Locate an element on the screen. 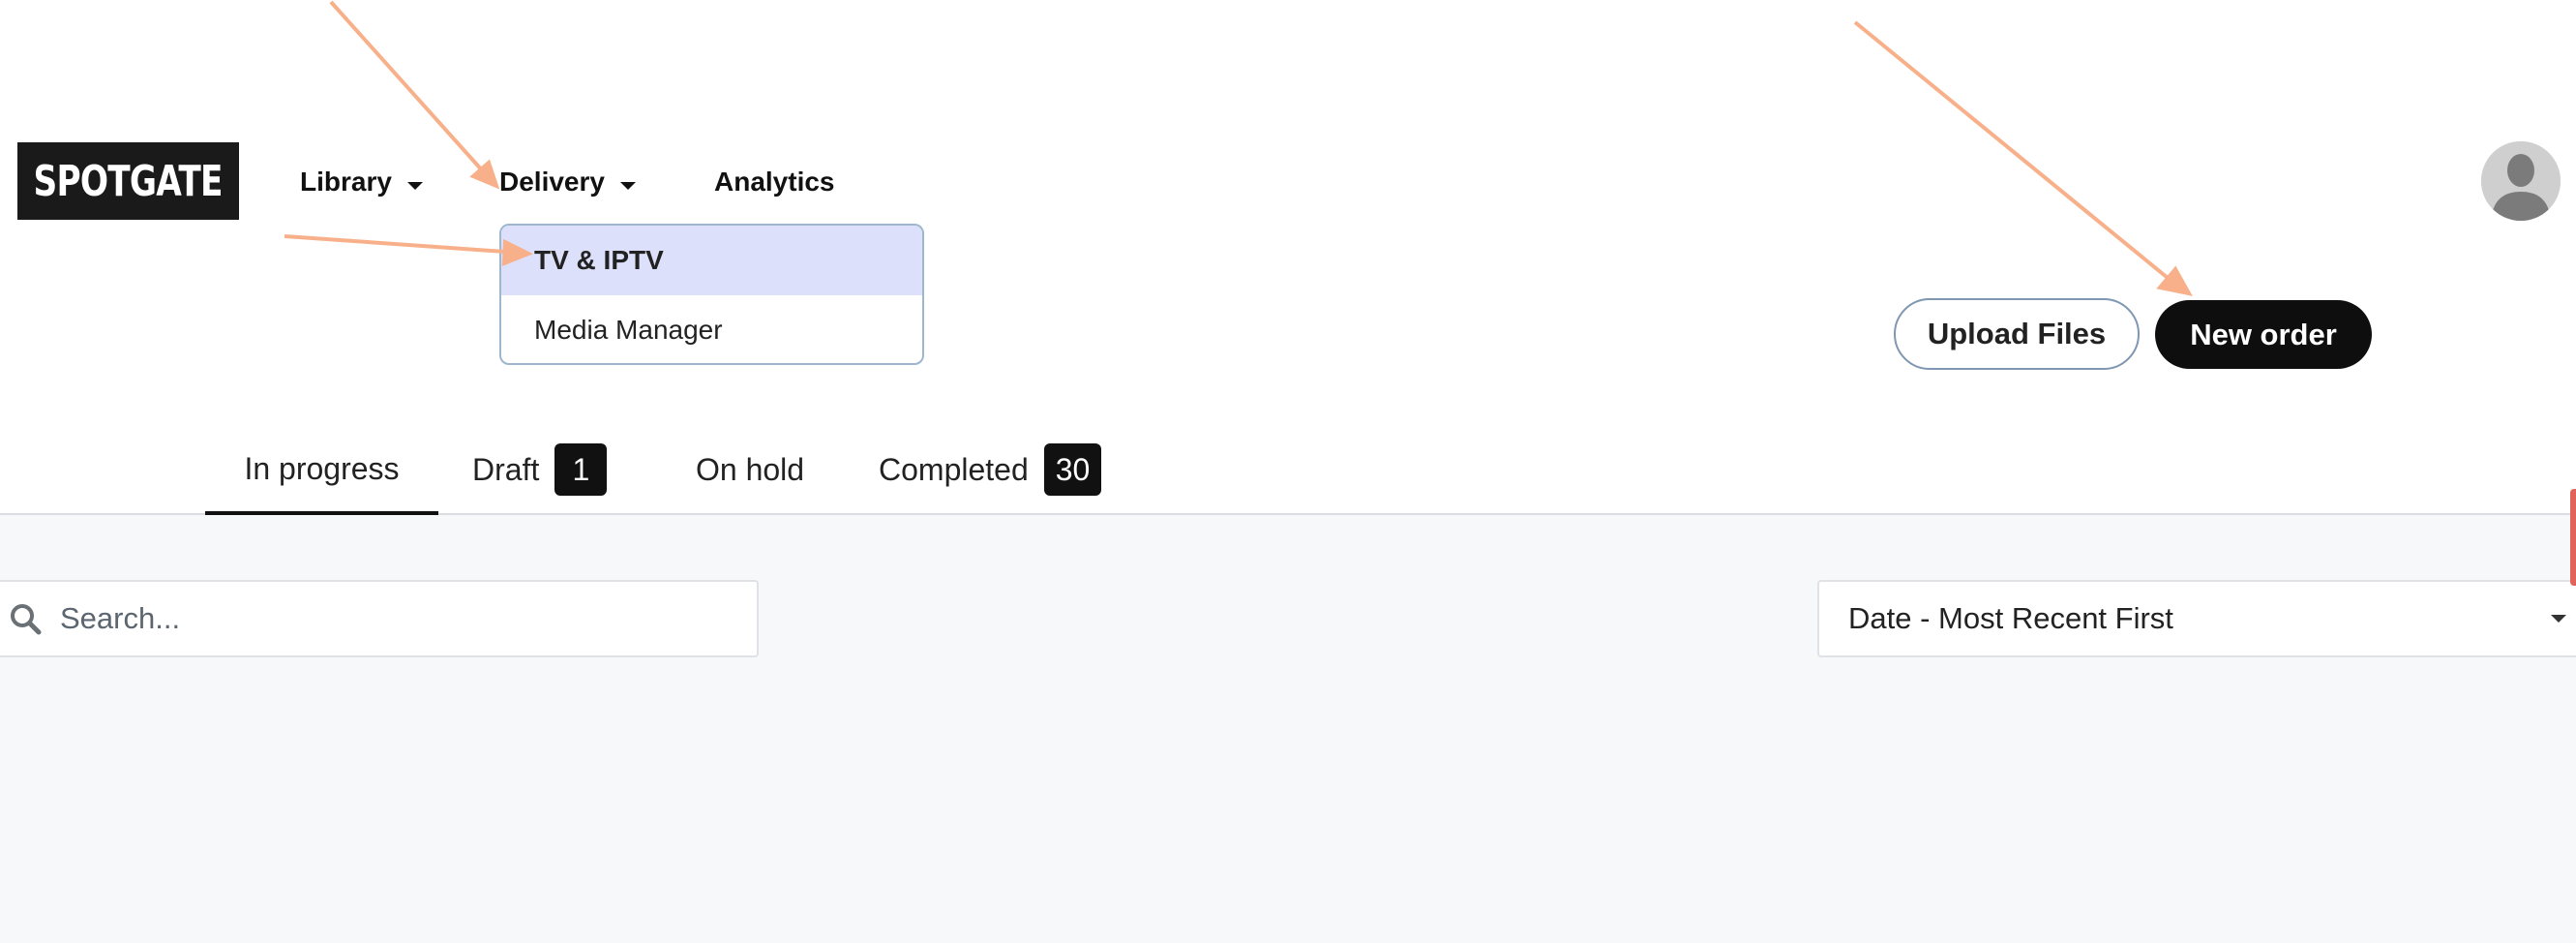 This screenshot has width=2576, height=943. tab-label: Draft is located at coordinates (506, 469).